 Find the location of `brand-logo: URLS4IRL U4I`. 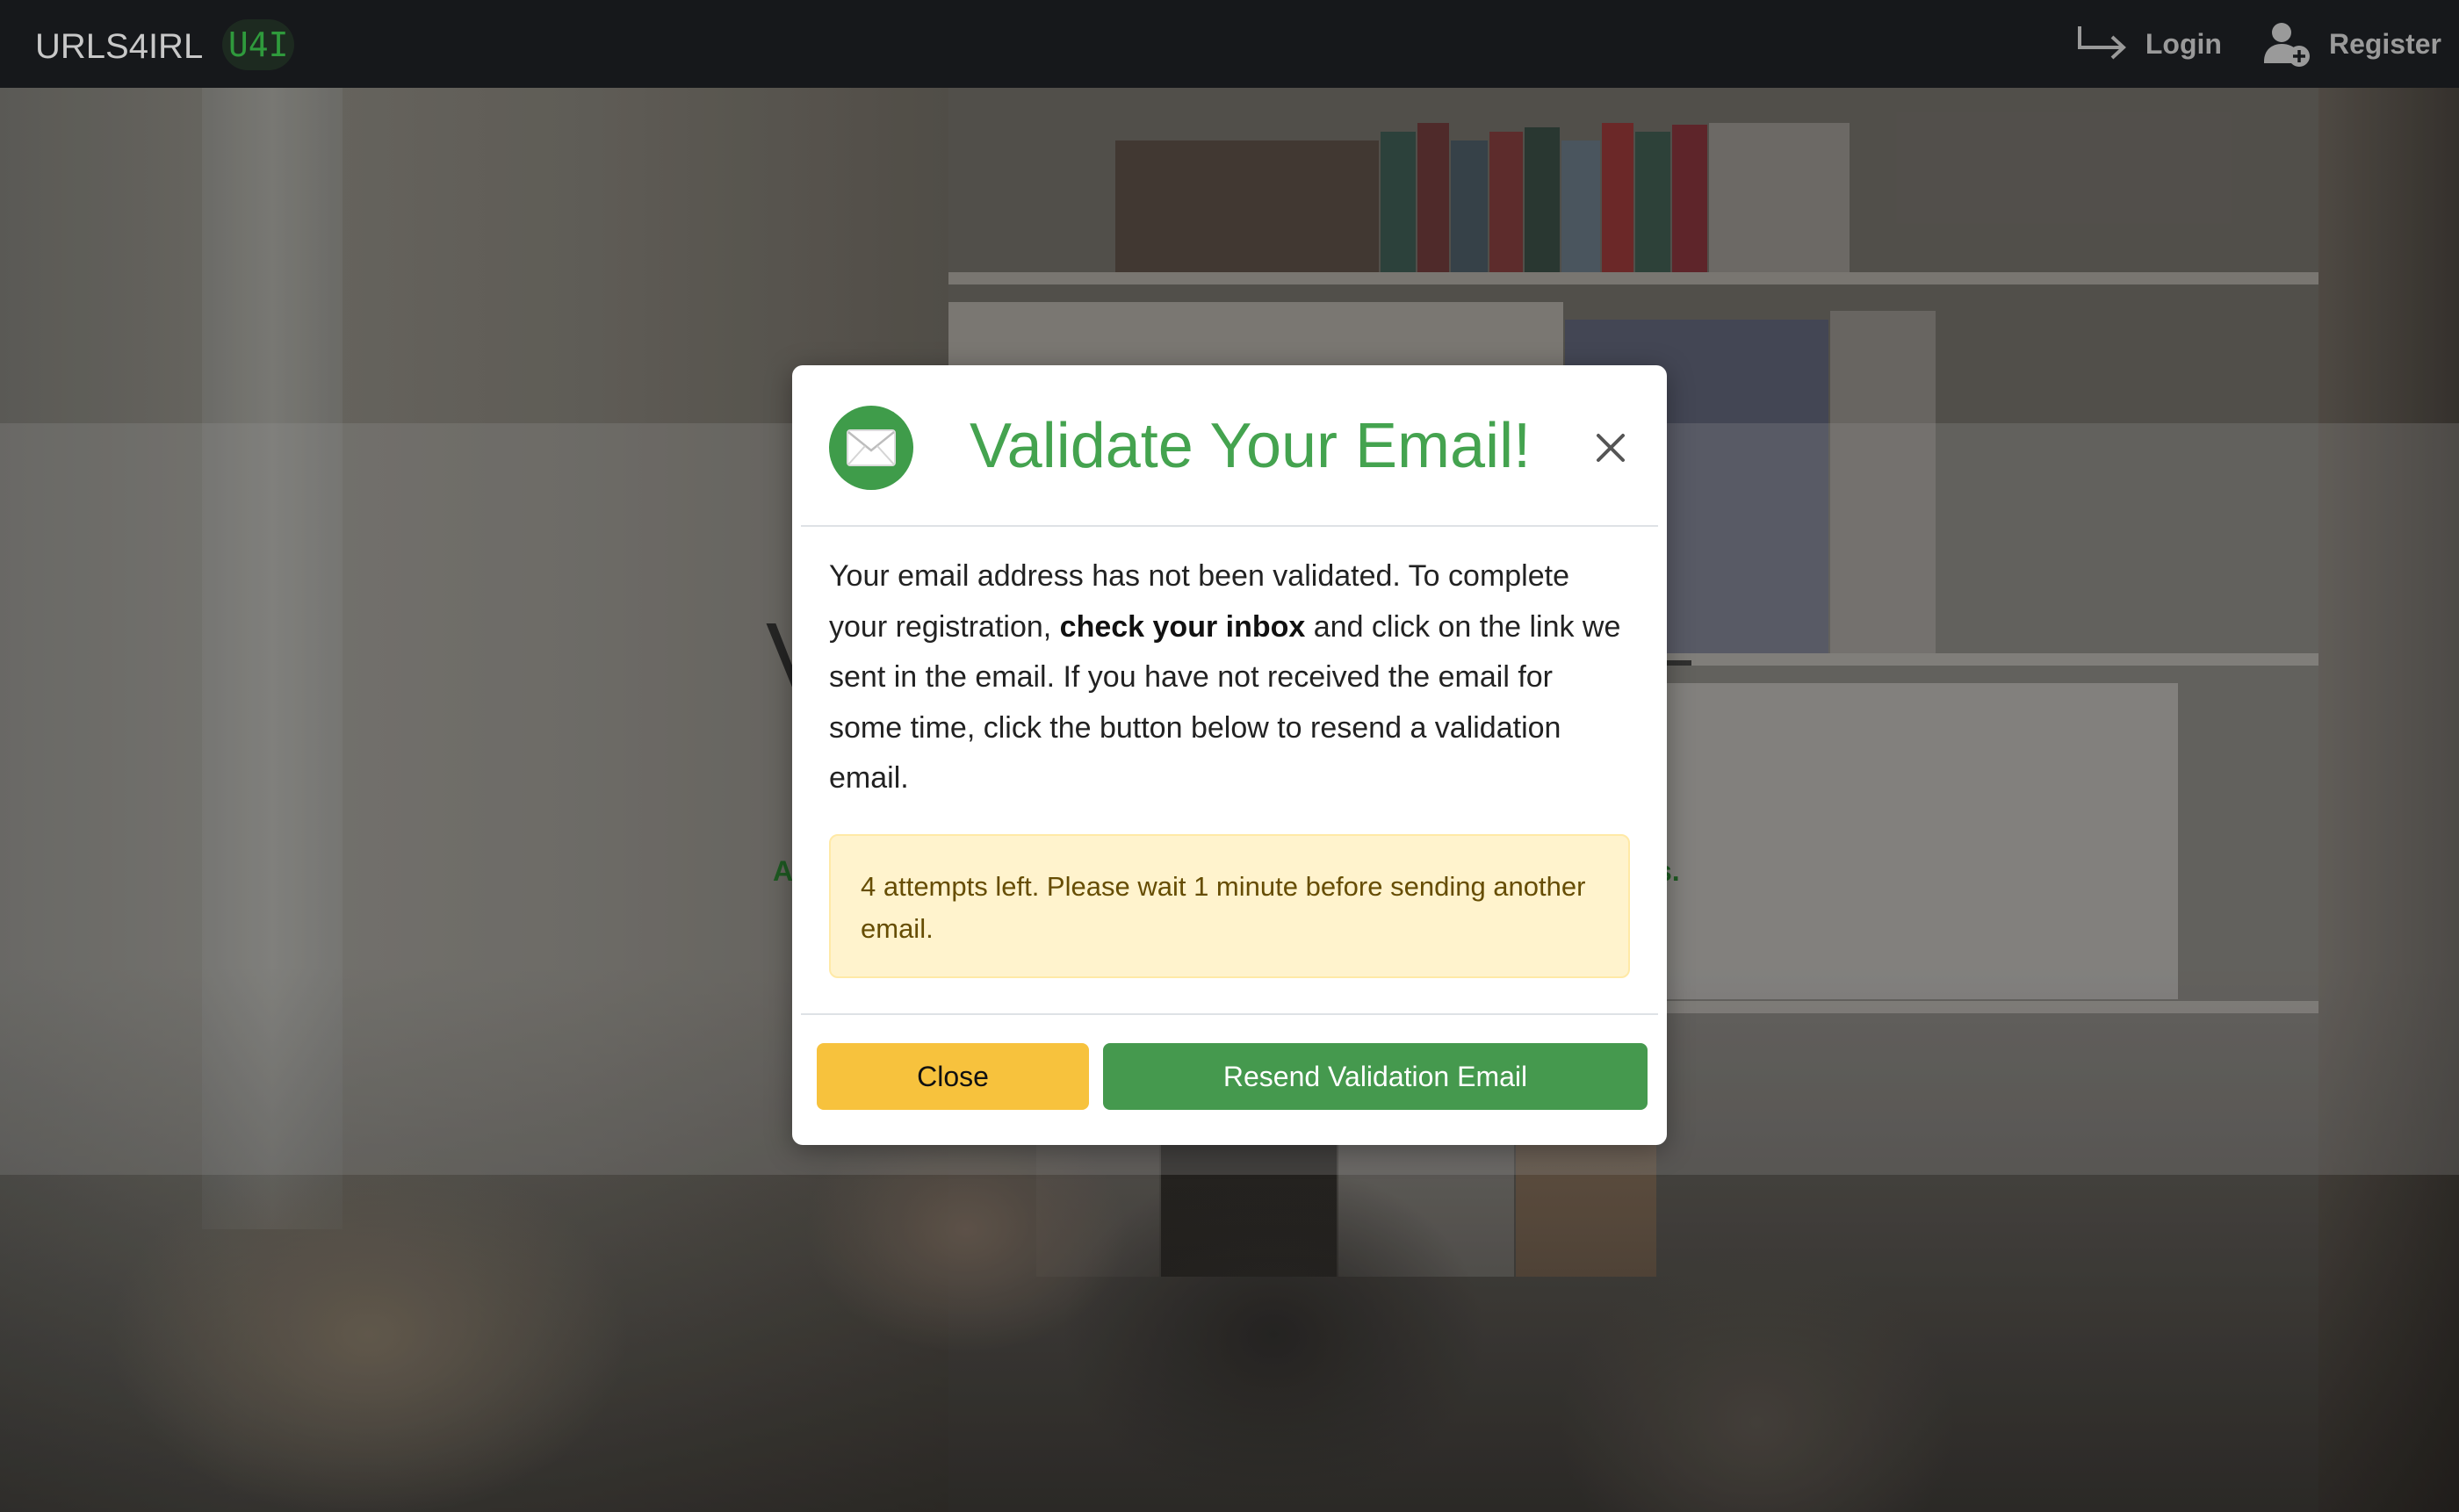

brand-logo: URLS4IRL U4I is located at coordinates (165, 44).